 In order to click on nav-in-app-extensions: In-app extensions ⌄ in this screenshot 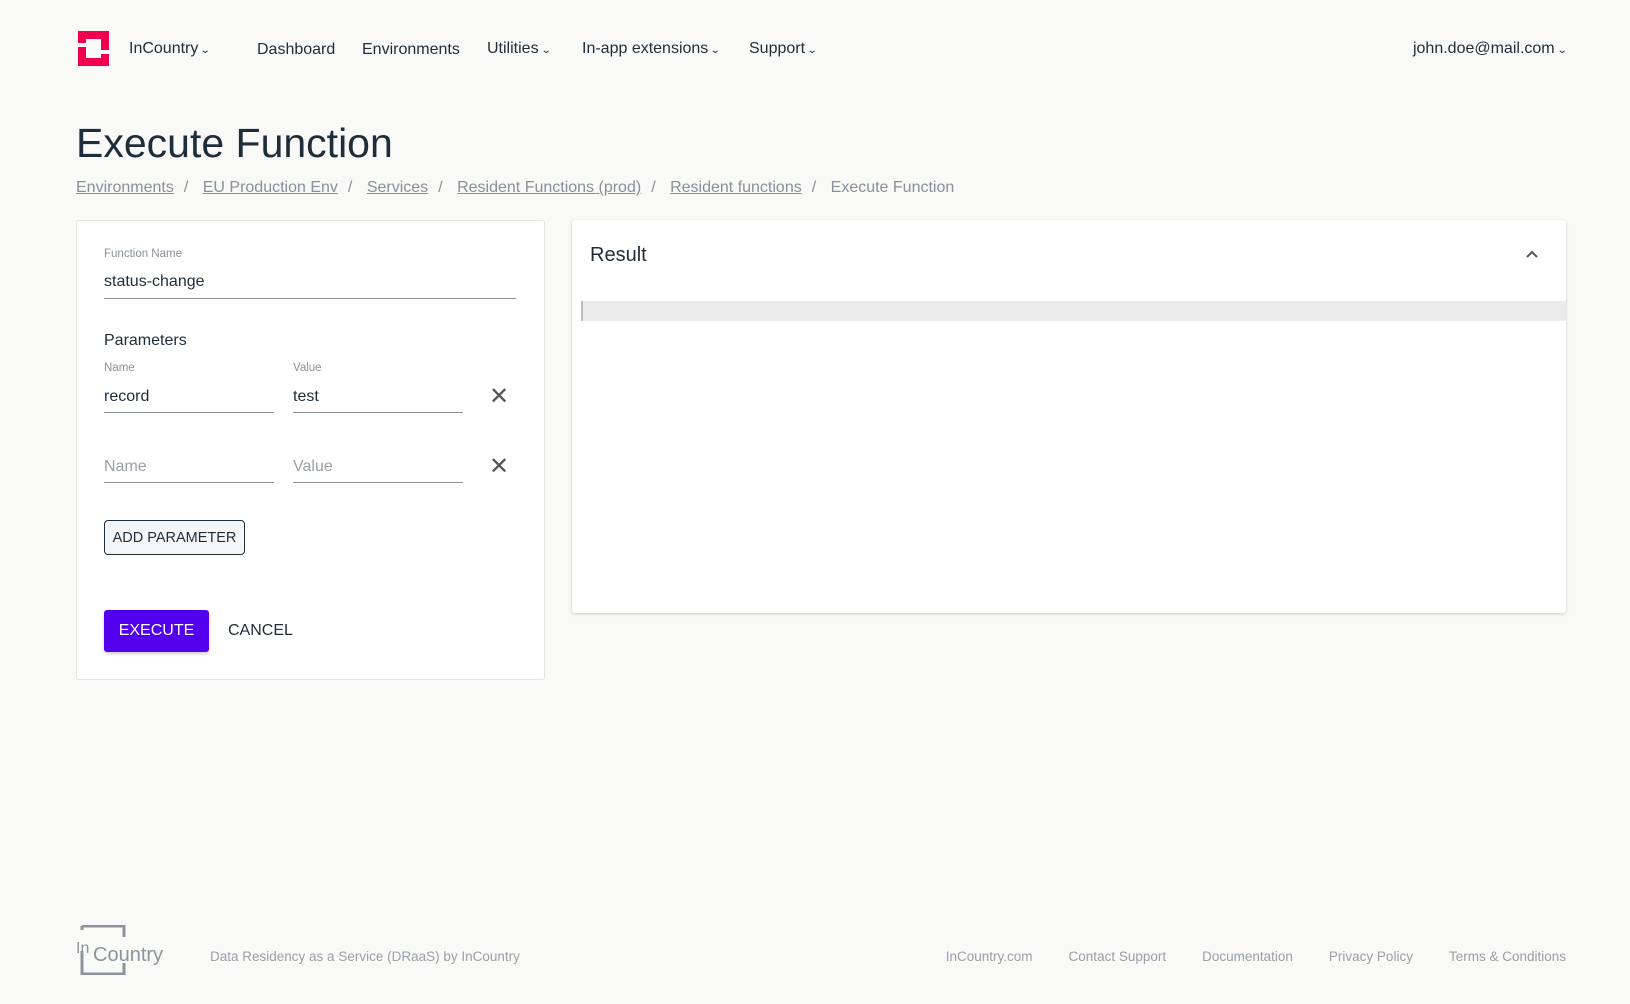, I will do `click(651, 49)`.